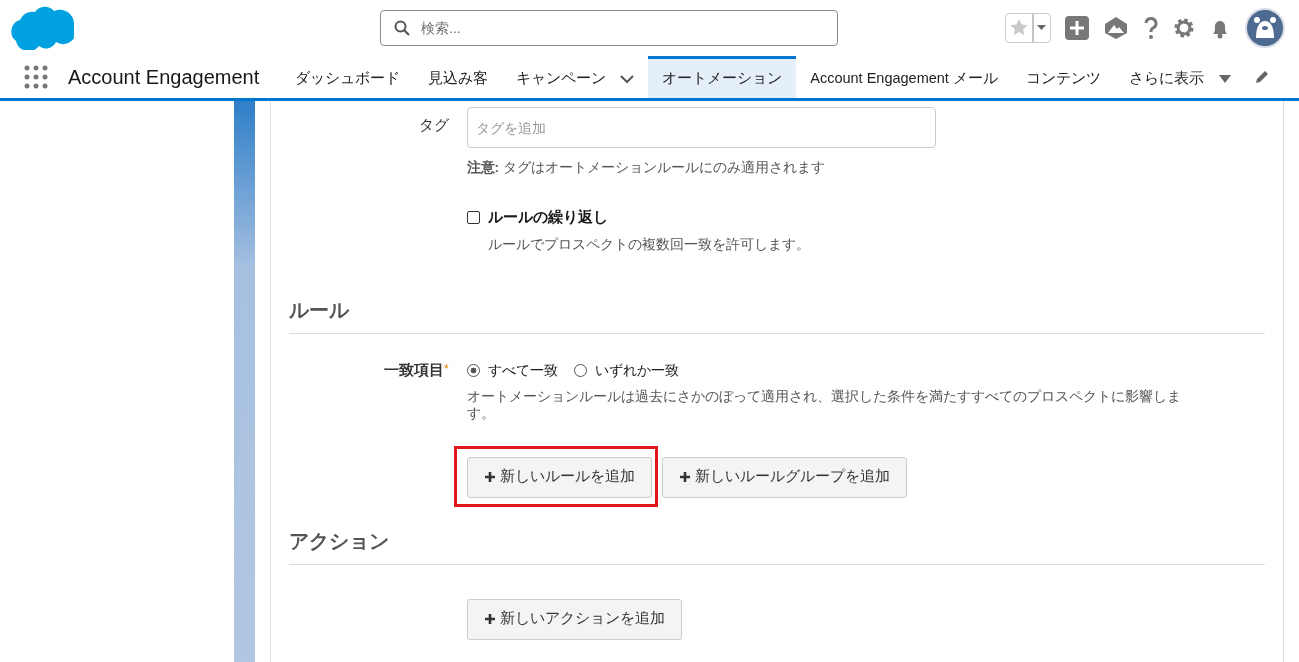 The width and height of the screenshot is (1299, 662). What do you see at coordinates (473, 217) in the screenshot?
I see `repeat-checkbox` at bounding box center [473, 217].